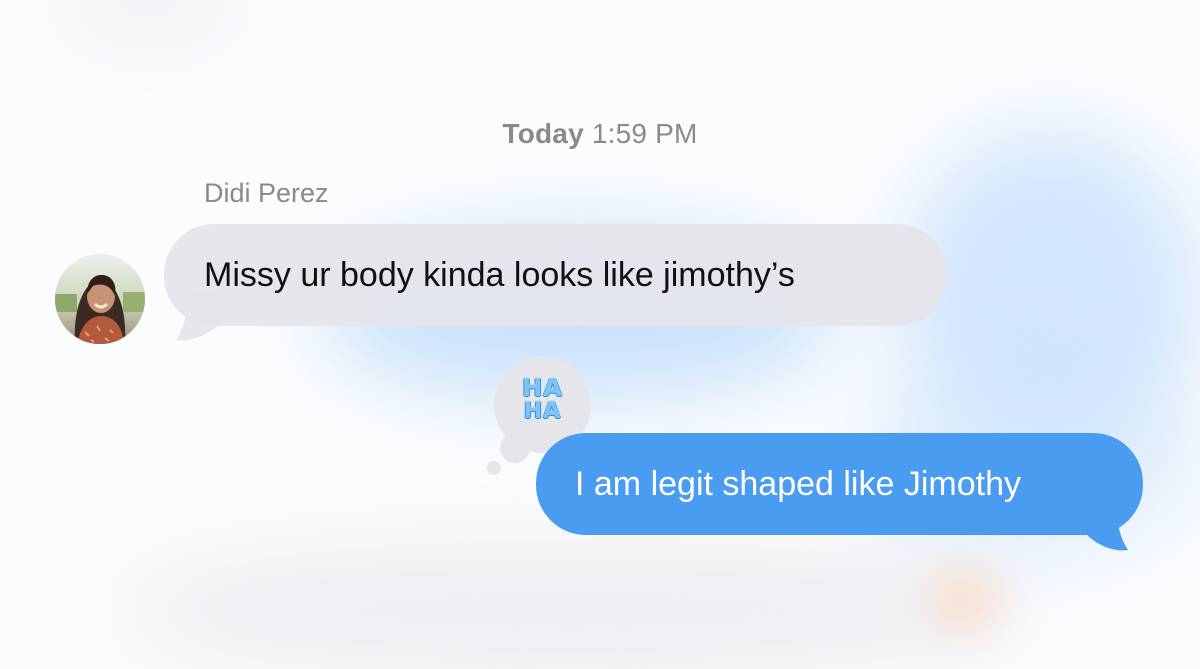  What do you see at coordinates (499, 275) in the screenshot?
I see `incoming-message-text: Missy ur body kinda looks like jimothy’s` at bounding box center [499, 275].